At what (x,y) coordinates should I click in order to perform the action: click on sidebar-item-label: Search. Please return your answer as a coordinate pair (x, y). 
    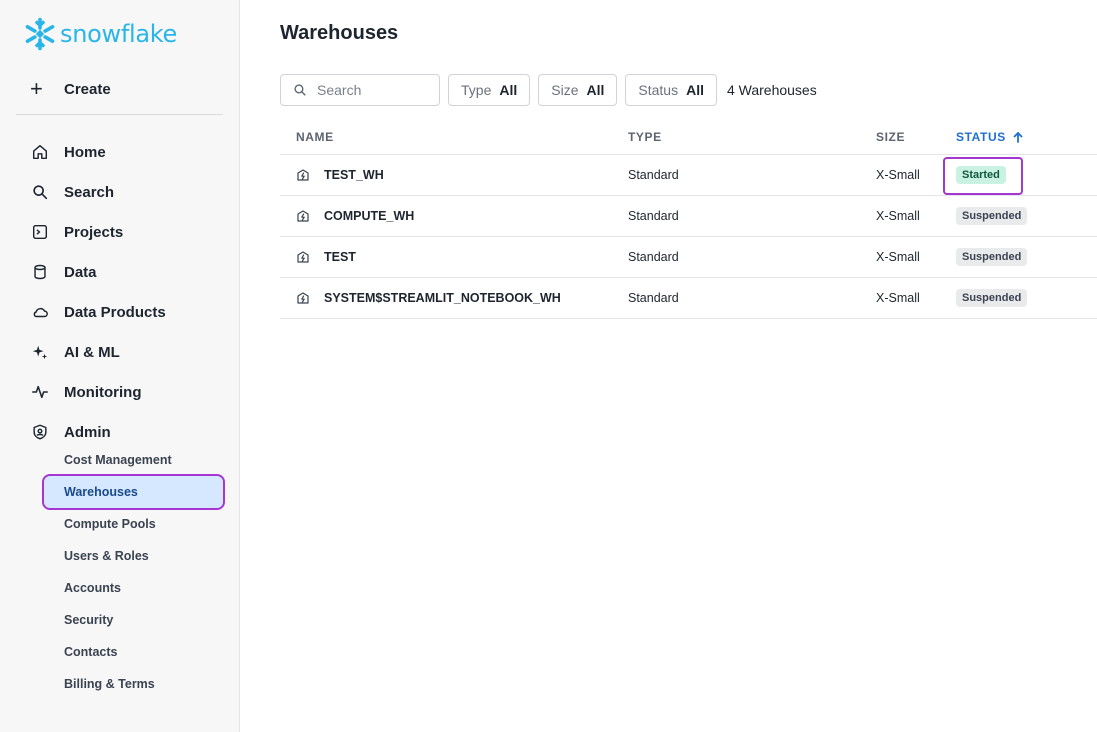
    Looking at the image, I should click on (89, 192).